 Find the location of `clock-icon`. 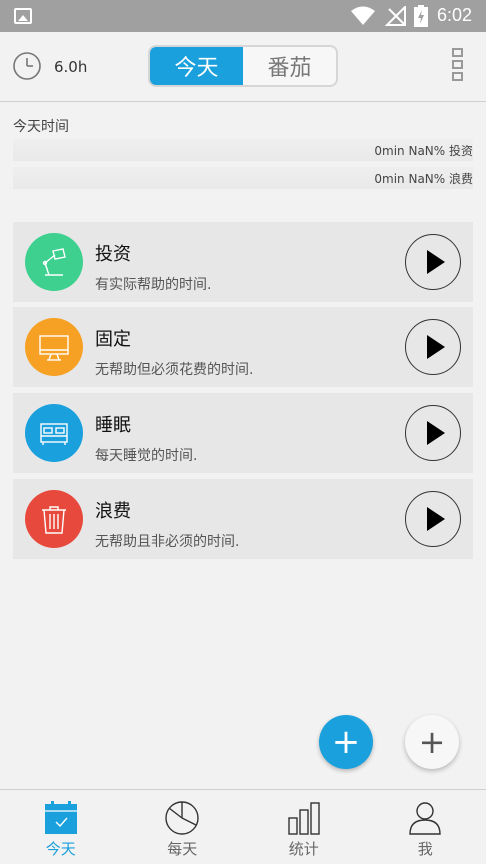

clock-icon is located at coordinates (27, 66).